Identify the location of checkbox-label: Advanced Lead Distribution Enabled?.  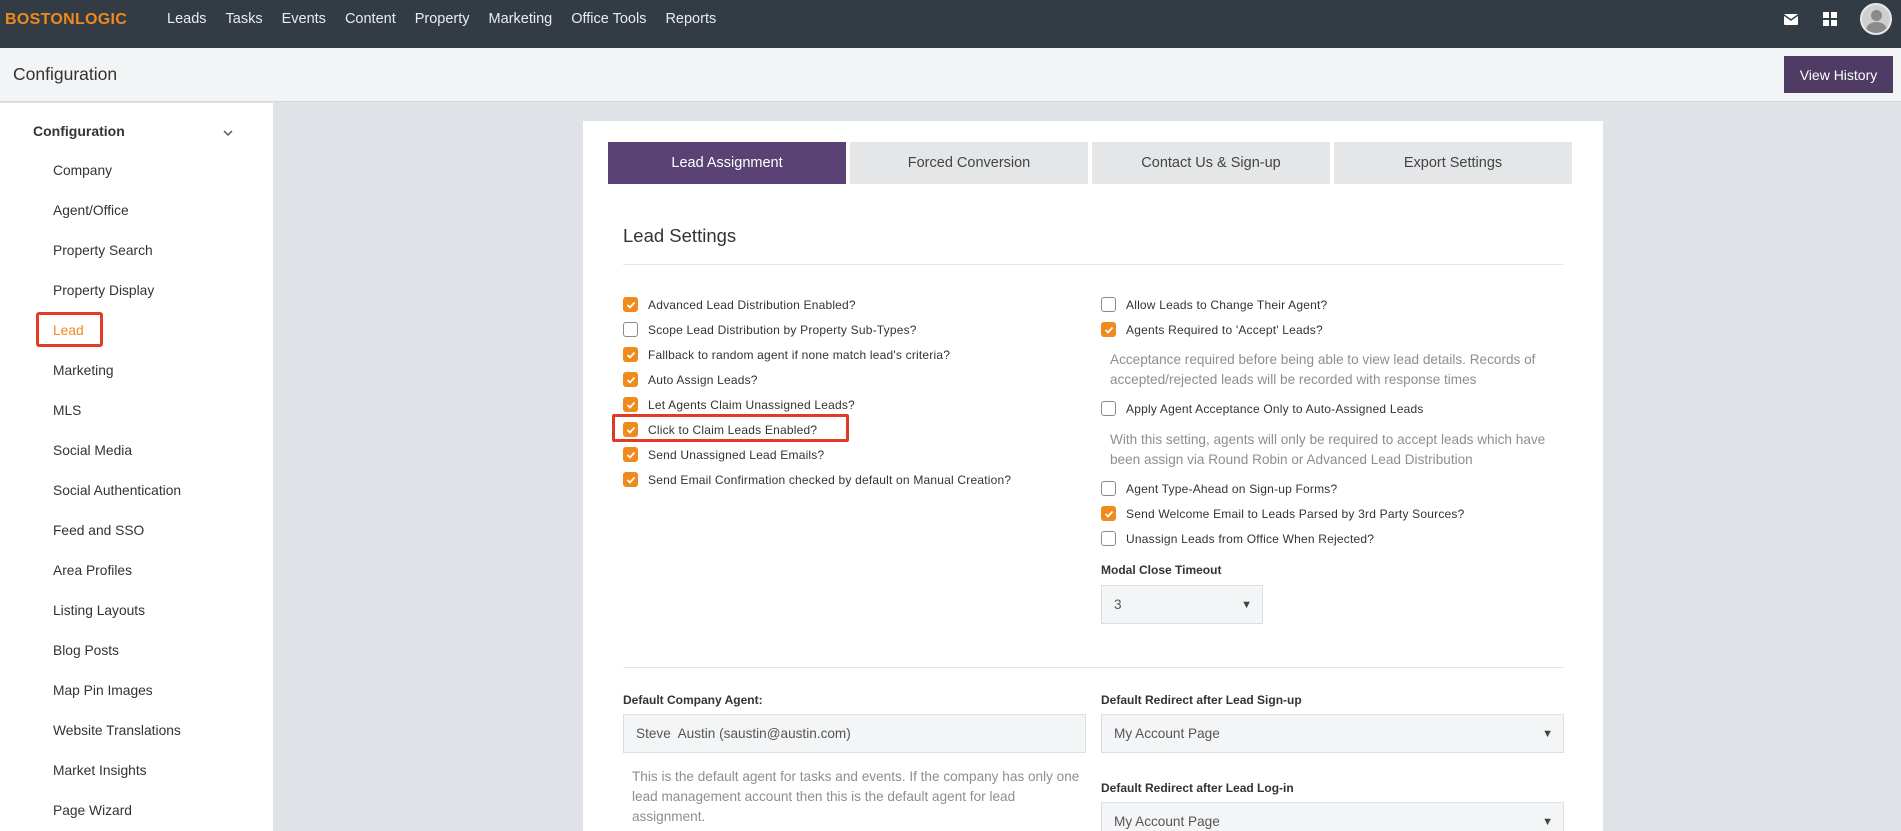
(752, 304).